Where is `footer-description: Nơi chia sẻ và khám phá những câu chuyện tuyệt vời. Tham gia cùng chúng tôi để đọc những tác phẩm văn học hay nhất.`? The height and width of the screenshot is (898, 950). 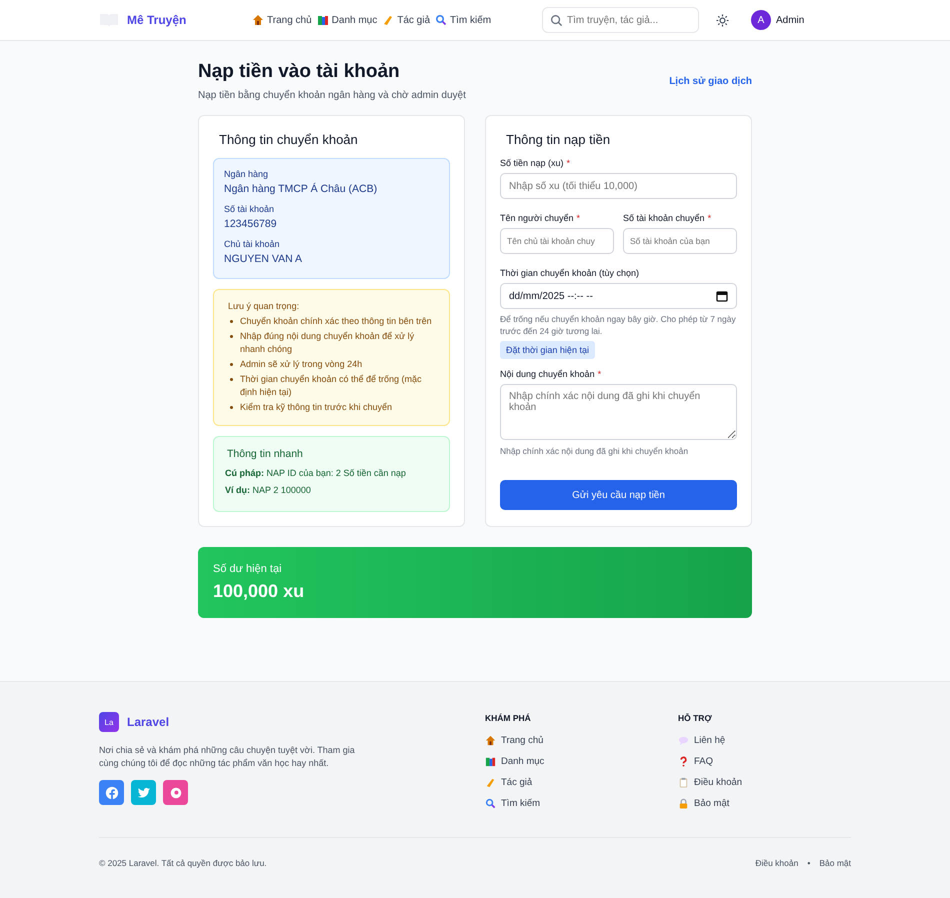
footer-description: Nơi chia sẻ và khám phá những câu chuyện tuyệt vời. Tham gia cùng chúng tôi để đọc những tác phẩm văn học hay nhất. is located at coordinates (227, 757).